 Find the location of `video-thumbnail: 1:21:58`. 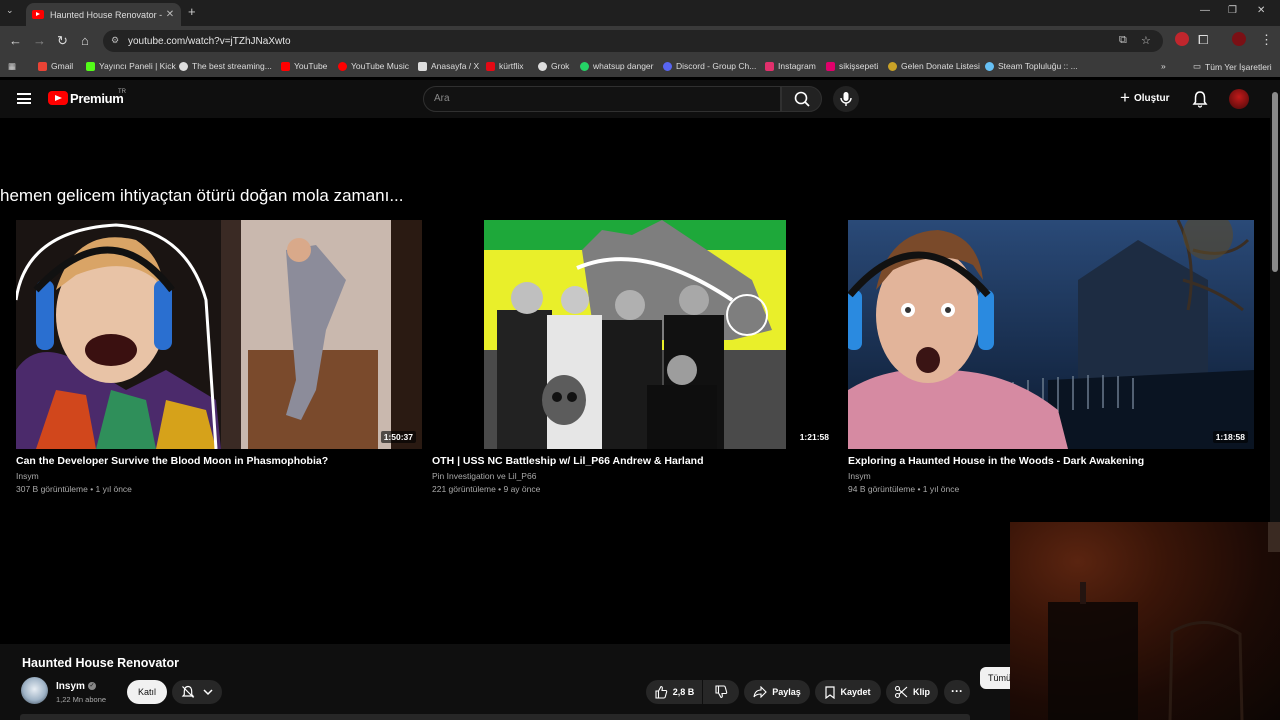

video-thumbnail: 1:21:58 is located at coordinates (635, 334).